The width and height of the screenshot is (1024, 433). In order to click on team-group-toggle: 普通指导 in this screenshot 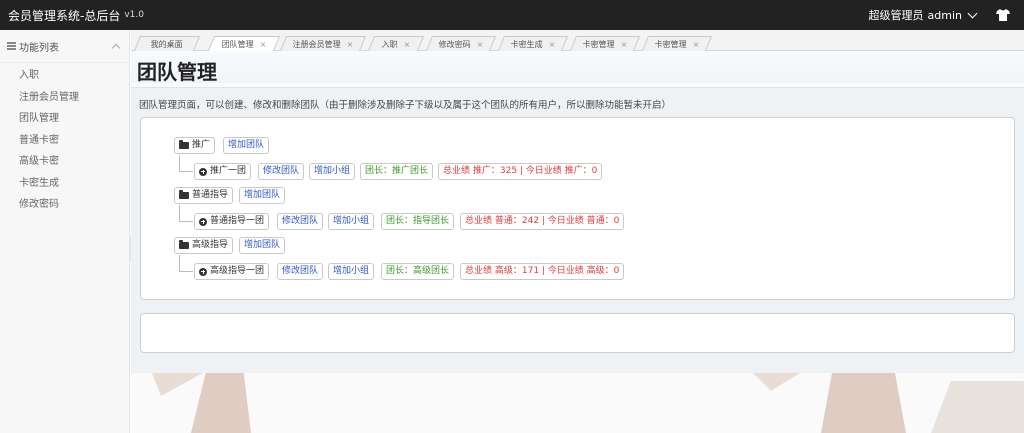, I will do `click(204, 195)`.